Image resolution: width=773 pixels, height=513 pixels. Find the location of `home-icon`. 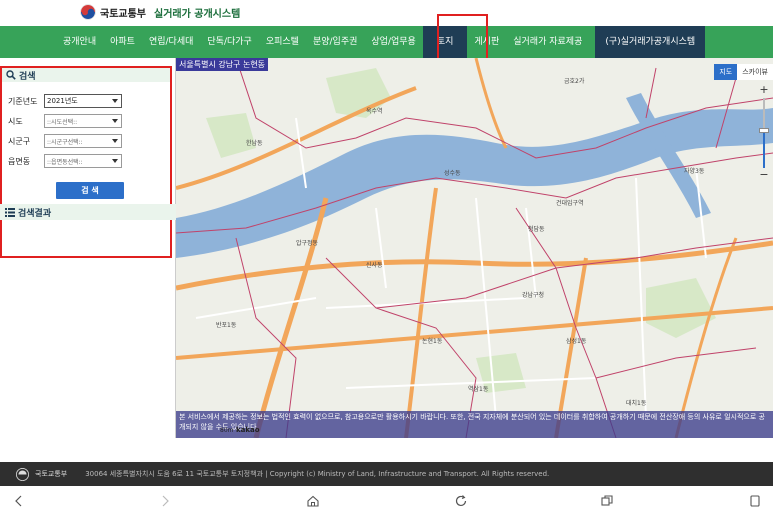

home-icon is located at coordinates (313, 501).